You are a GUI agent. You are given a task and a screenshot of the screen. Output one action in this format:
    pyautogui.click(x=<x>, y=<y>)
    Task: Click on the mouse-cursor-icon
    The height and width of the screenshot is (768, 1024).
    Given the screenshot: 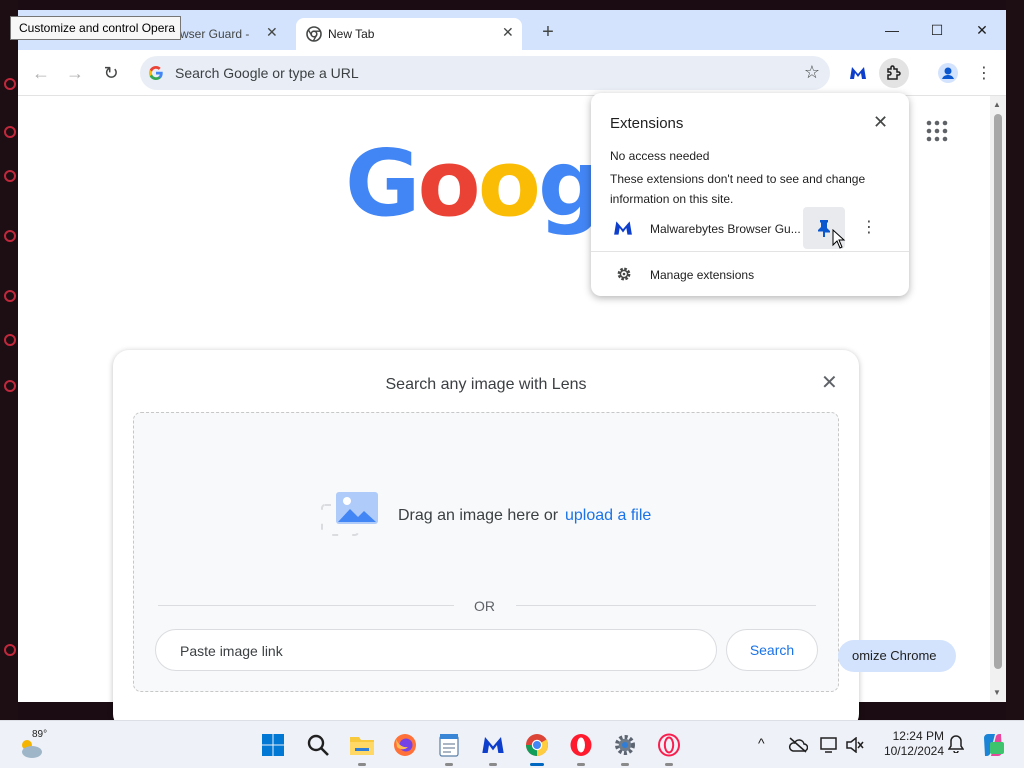 What is the action you would take?
    pyautogui.click(x=839, y=239)
    